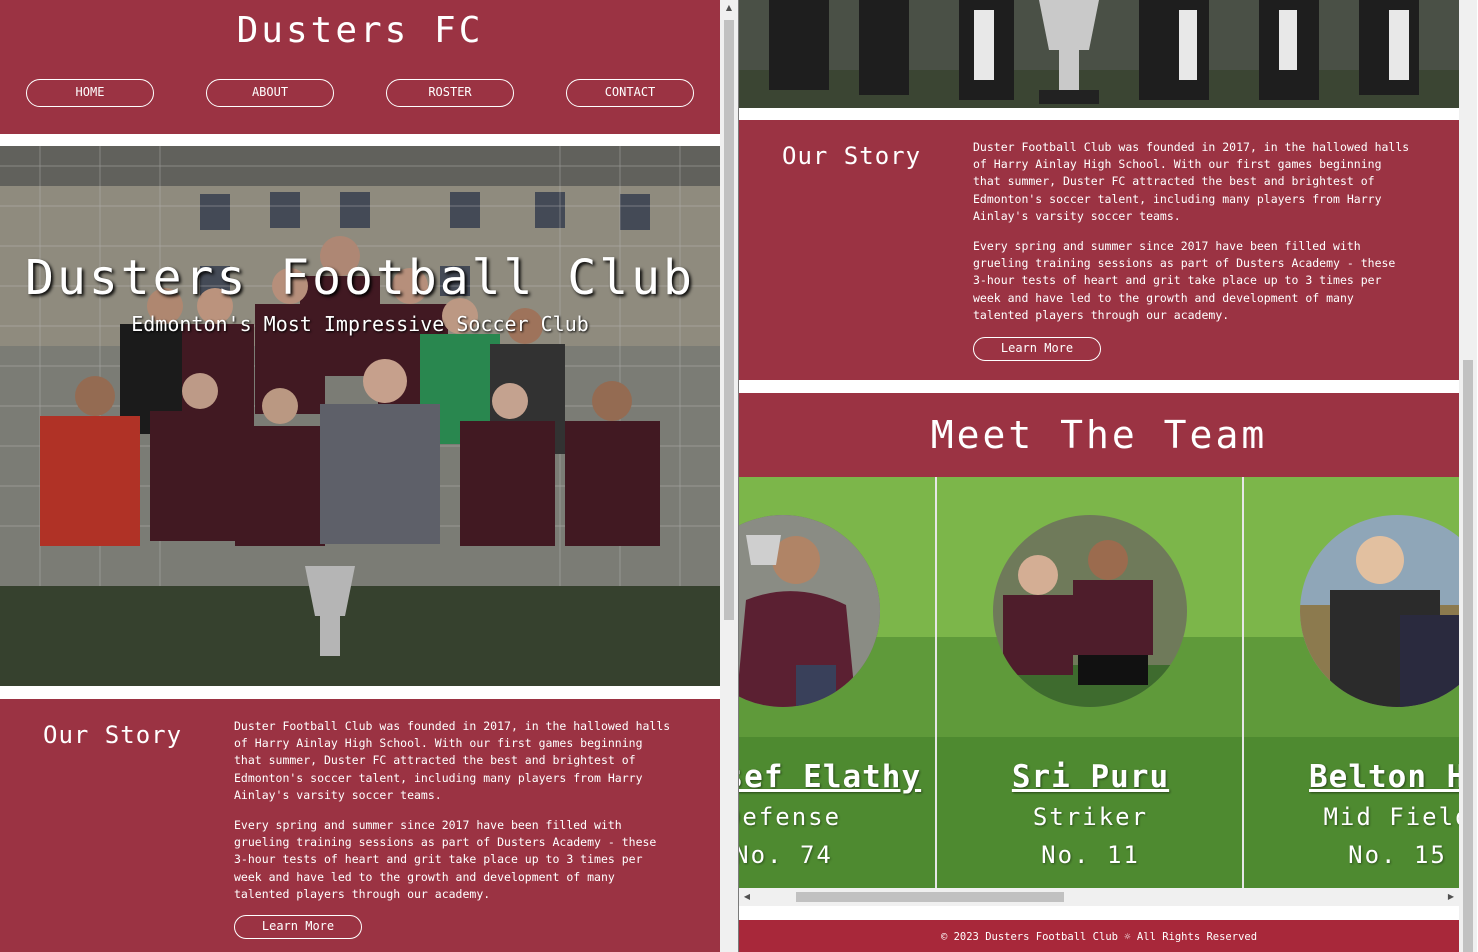  What do you see at coordinates (450, 93) in the screenshot?
I see `nav-roster-button: ROSTER` at bounding box center [450, 93].